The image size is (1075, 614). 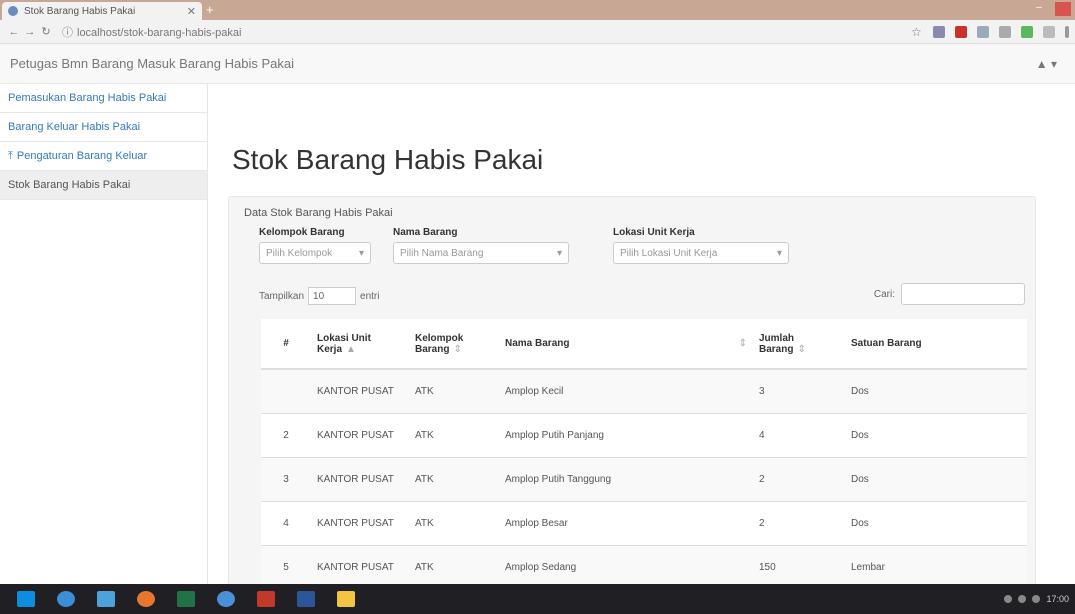 What do you see at coordinates (1063, 9) in the screenshot?
I see `close-window-button` at bounding box center [1063, 9].